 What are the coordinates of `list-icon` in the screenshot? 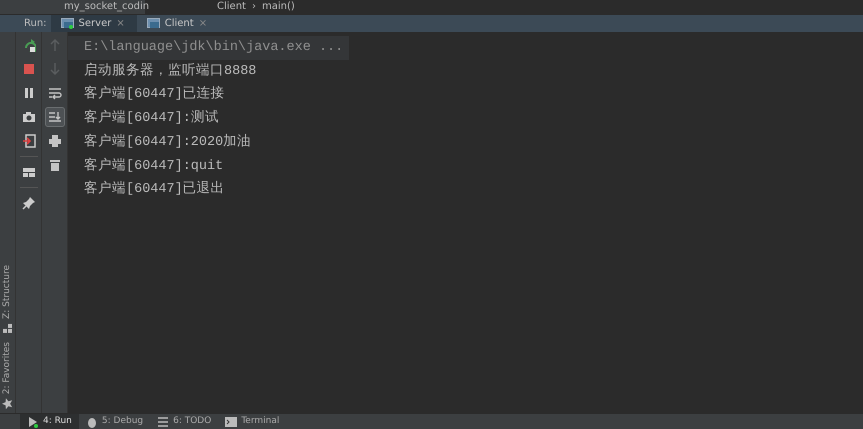 It's located at (163, 422).